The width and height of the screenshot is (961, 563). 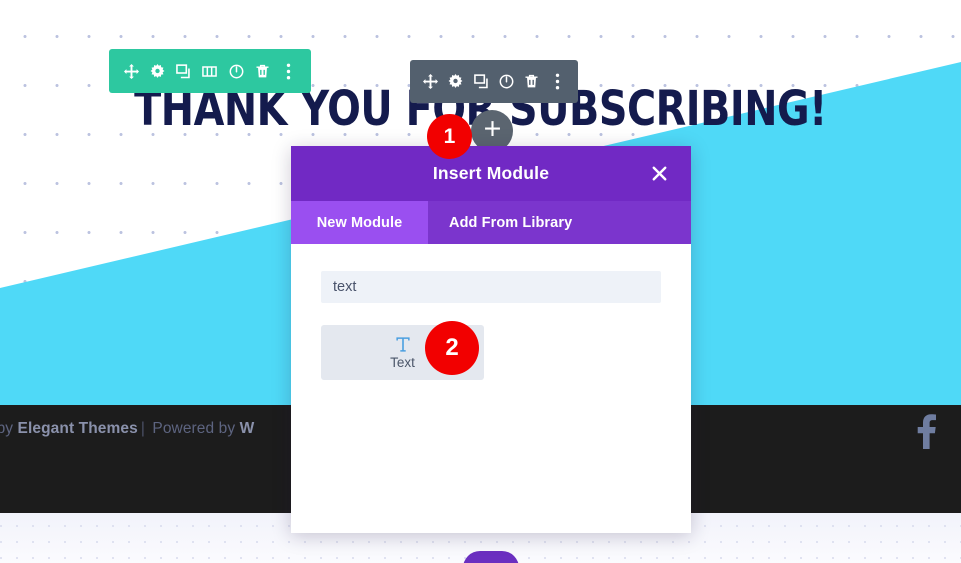 I want to click on module-card-label: Text, so click(x=402, y=362).